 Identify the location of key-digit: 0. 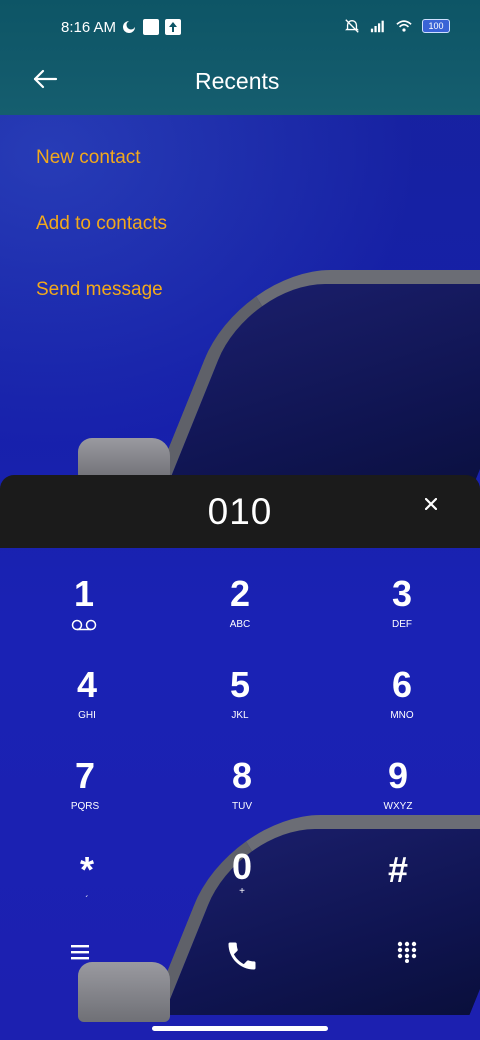
(242, 866).